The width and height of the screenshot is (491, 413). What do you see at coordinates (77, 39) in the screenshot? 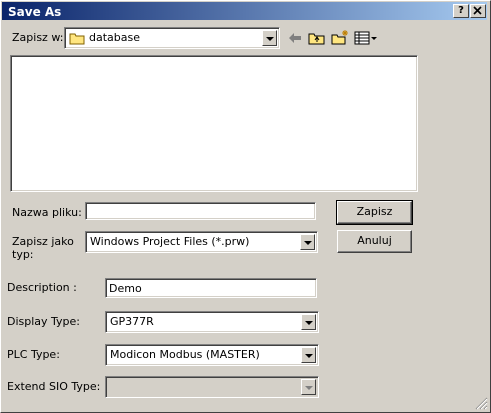
I see `folder-icon` at bounding box center [77, 39].